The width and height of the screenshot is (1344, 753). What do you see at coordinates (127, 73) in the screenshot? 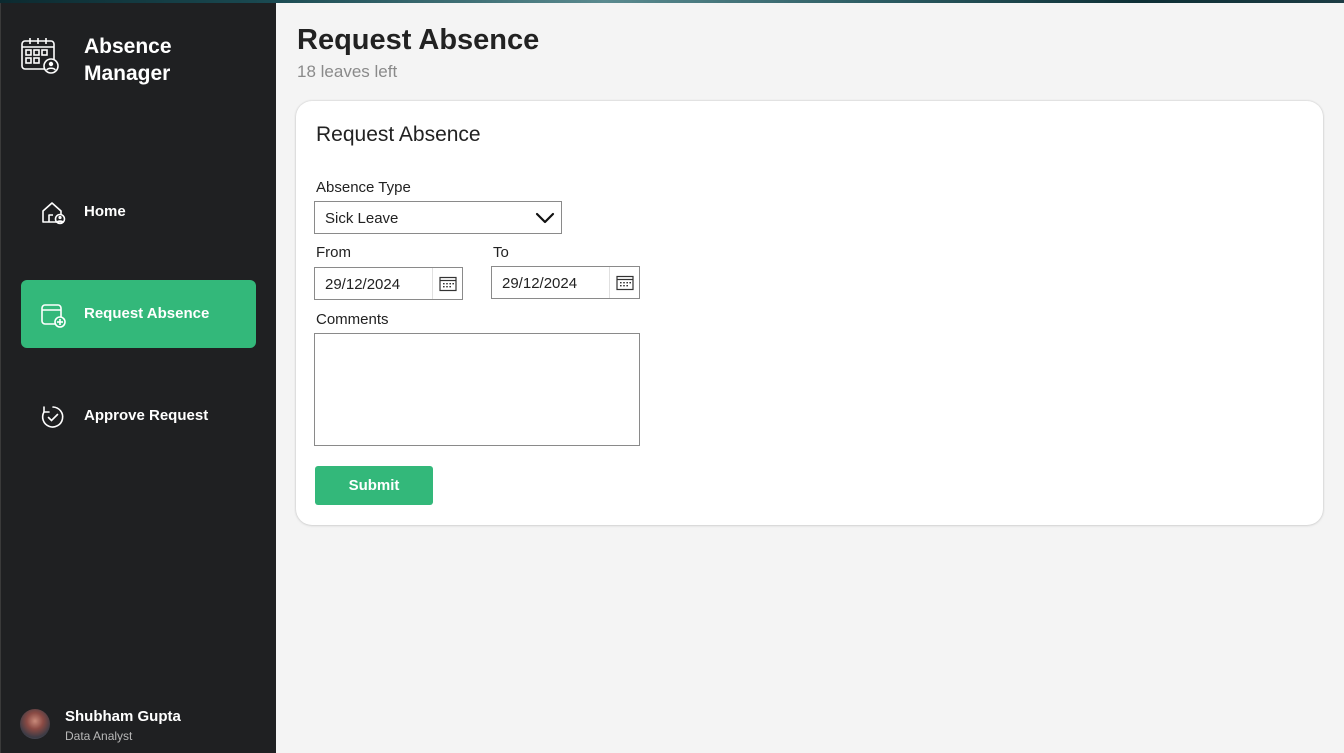
I see `app-title-line2: Manager` at bounding box center [127, 73].